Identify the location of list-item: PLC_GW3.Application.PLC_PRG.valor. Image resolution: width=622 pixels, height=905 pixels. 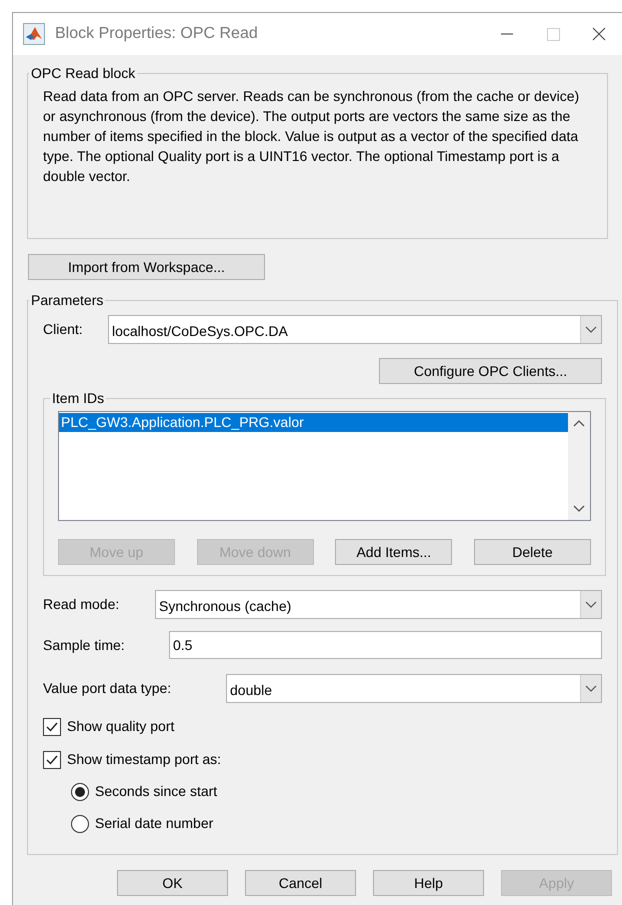
(313, 422).